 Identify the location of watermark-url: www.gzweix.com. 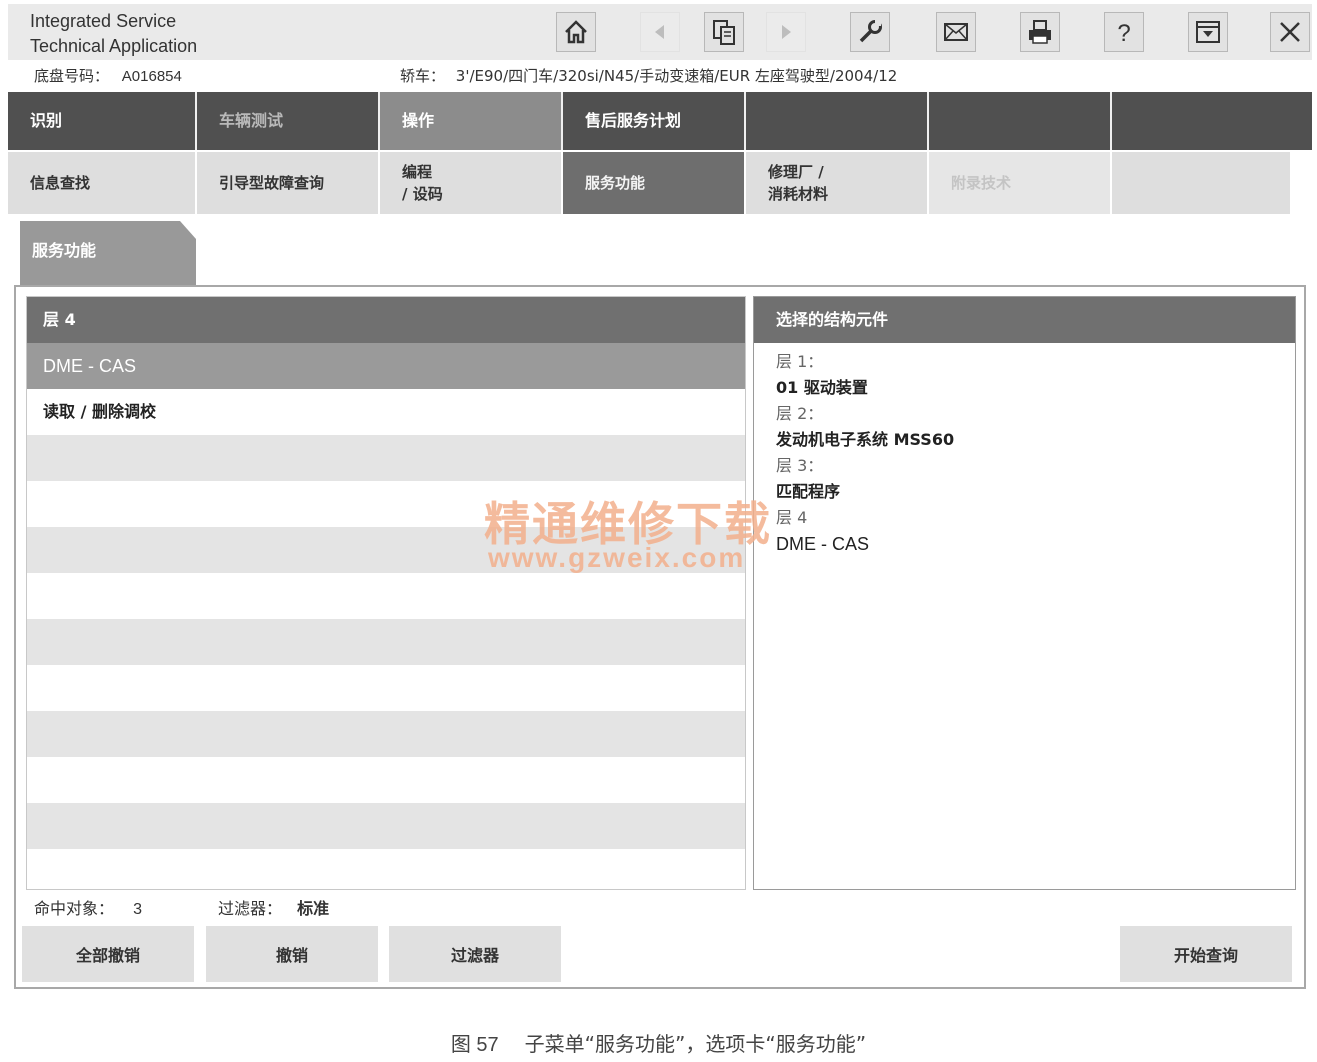
(617, 557).